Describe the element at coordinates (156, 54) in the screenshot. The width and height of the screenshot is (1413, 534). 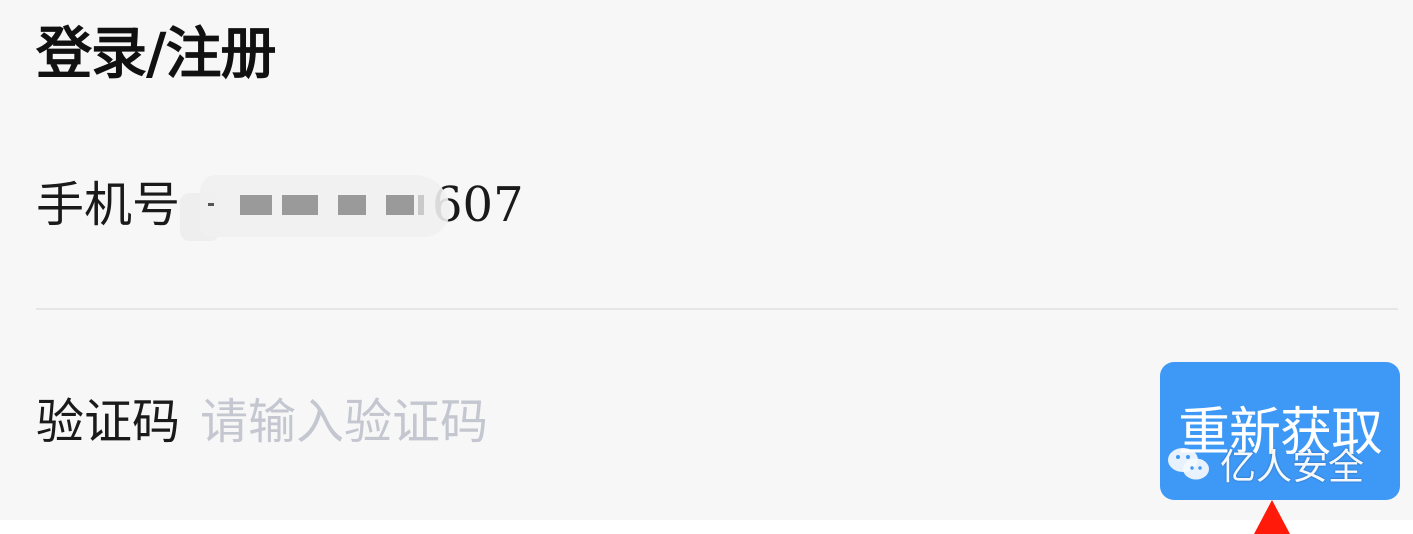
I see `page-title: 登录/注册` at that location.